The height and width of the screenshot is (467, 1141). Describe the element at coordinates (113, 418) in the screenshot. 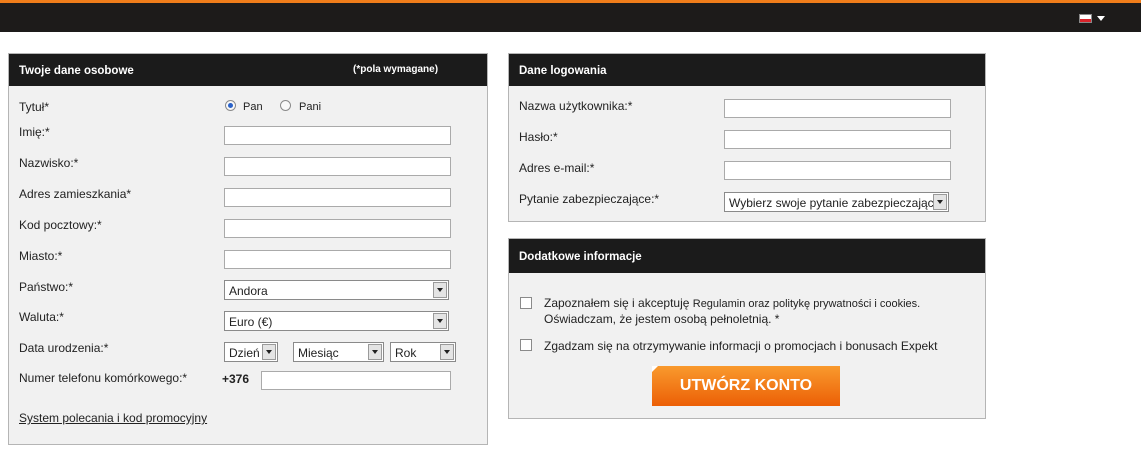

I see `promo-code-link: System polecania i kod promocyjny` at that location.